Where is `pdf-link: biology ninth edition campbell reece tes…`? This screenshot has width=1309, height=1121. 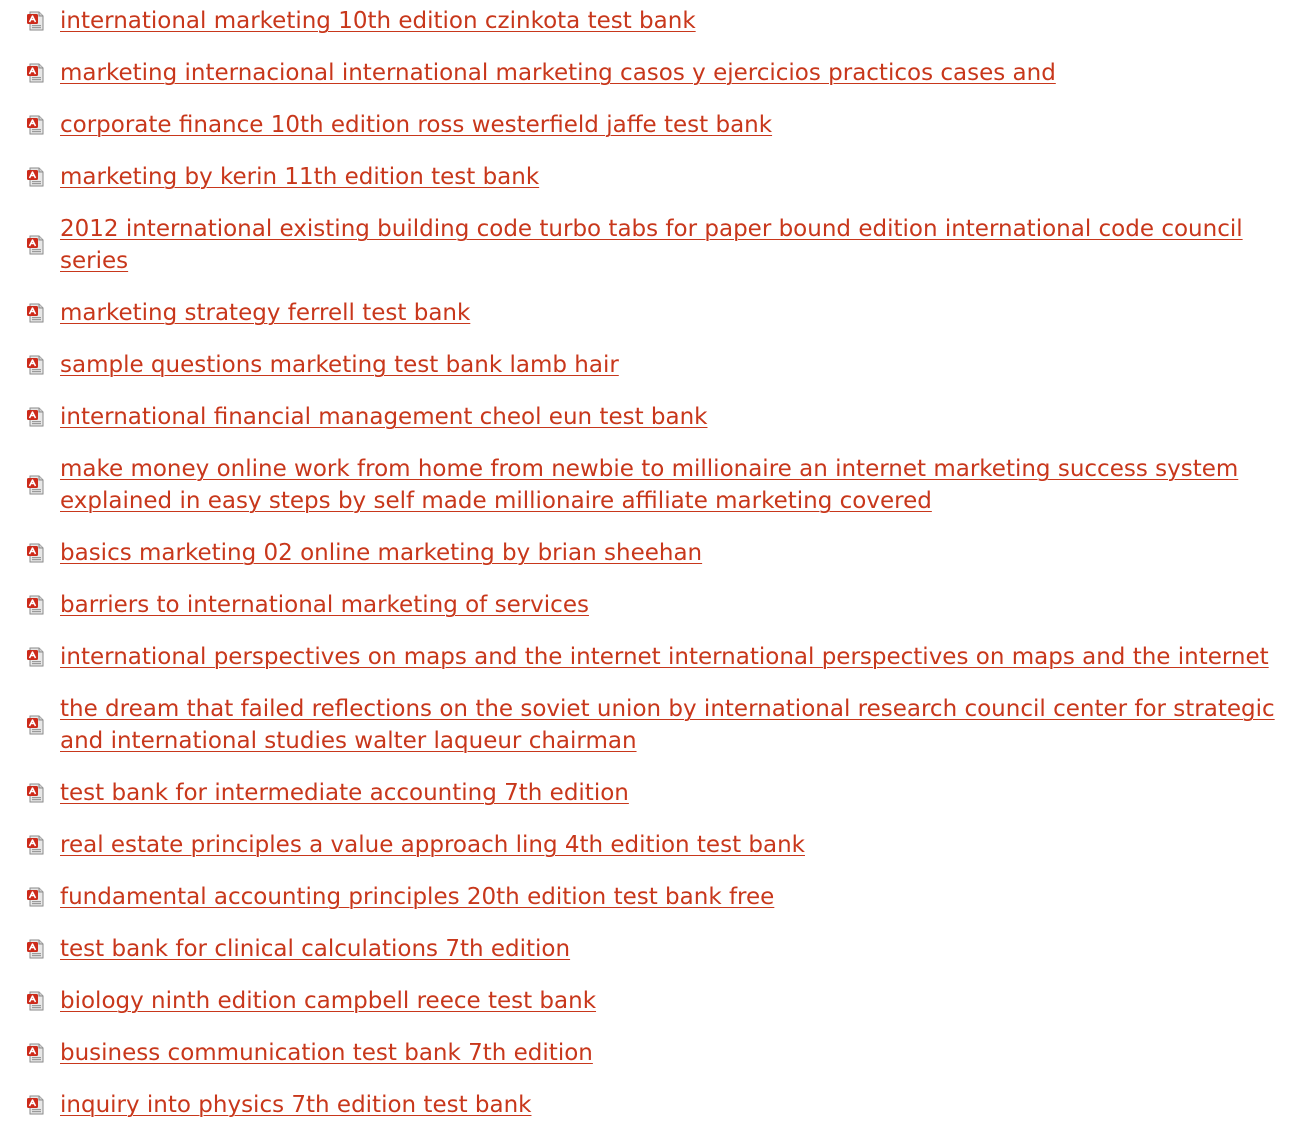 pdf-link: biology ninth edition campbell reece tes… is located at coordinates (328, 1001).